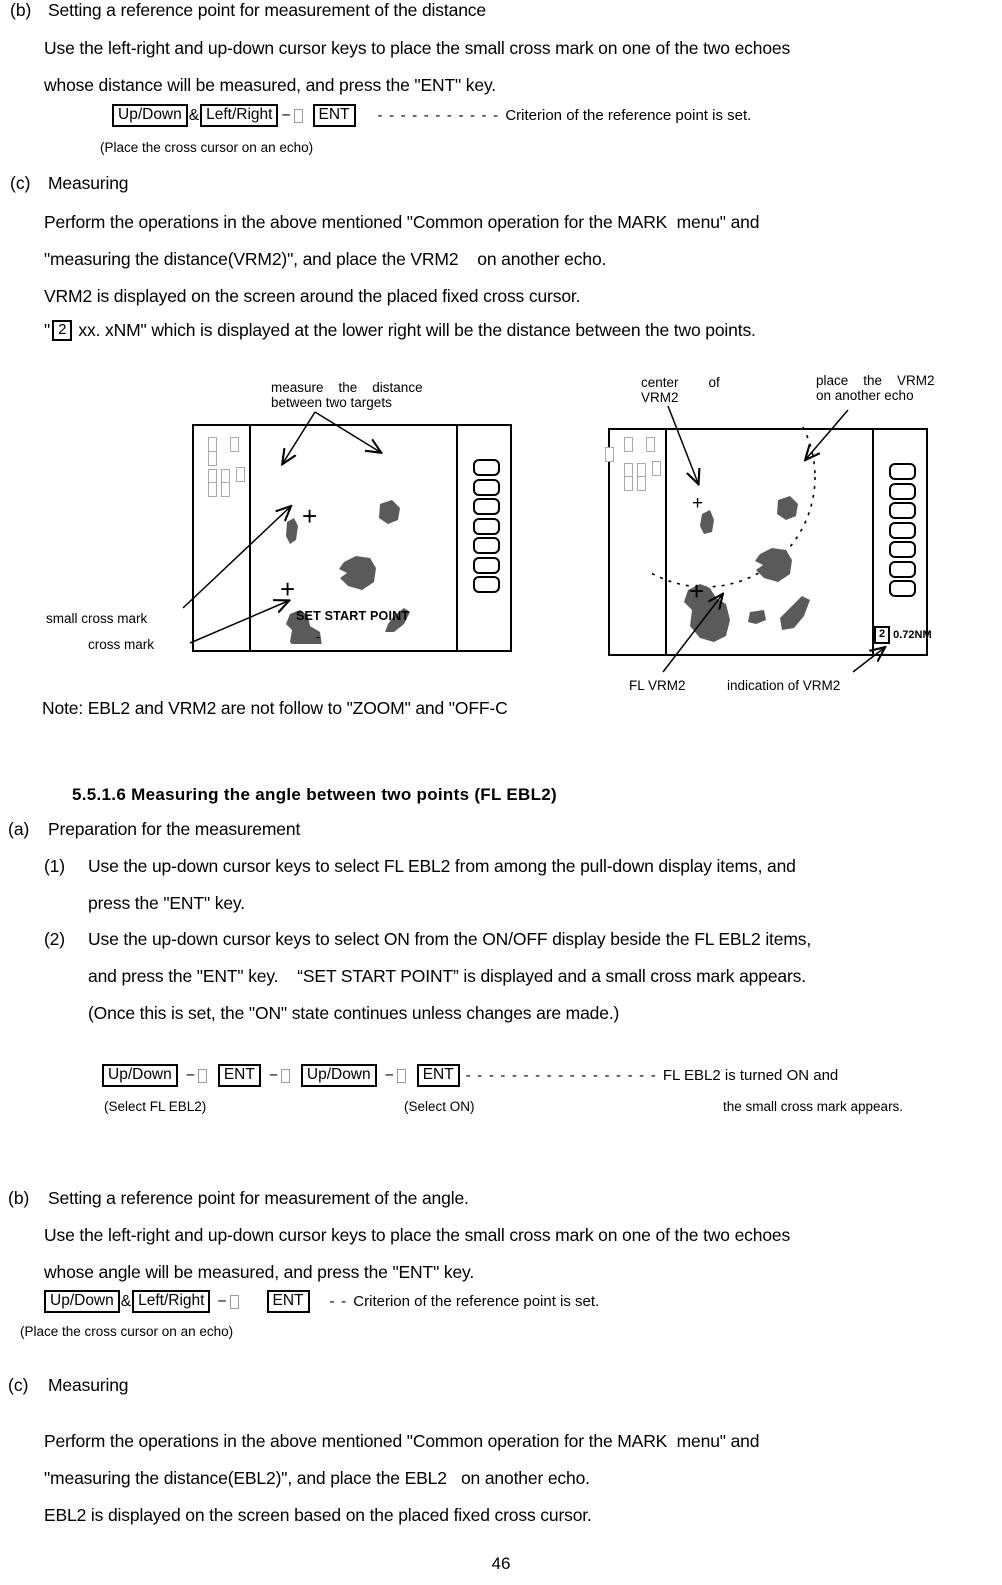  What do you see at coordinates (561, 1076) in the screenshot?
I see `key-dashes: - - - - - - - - - - - - - - - - -` at bounding box center [561, 1076].